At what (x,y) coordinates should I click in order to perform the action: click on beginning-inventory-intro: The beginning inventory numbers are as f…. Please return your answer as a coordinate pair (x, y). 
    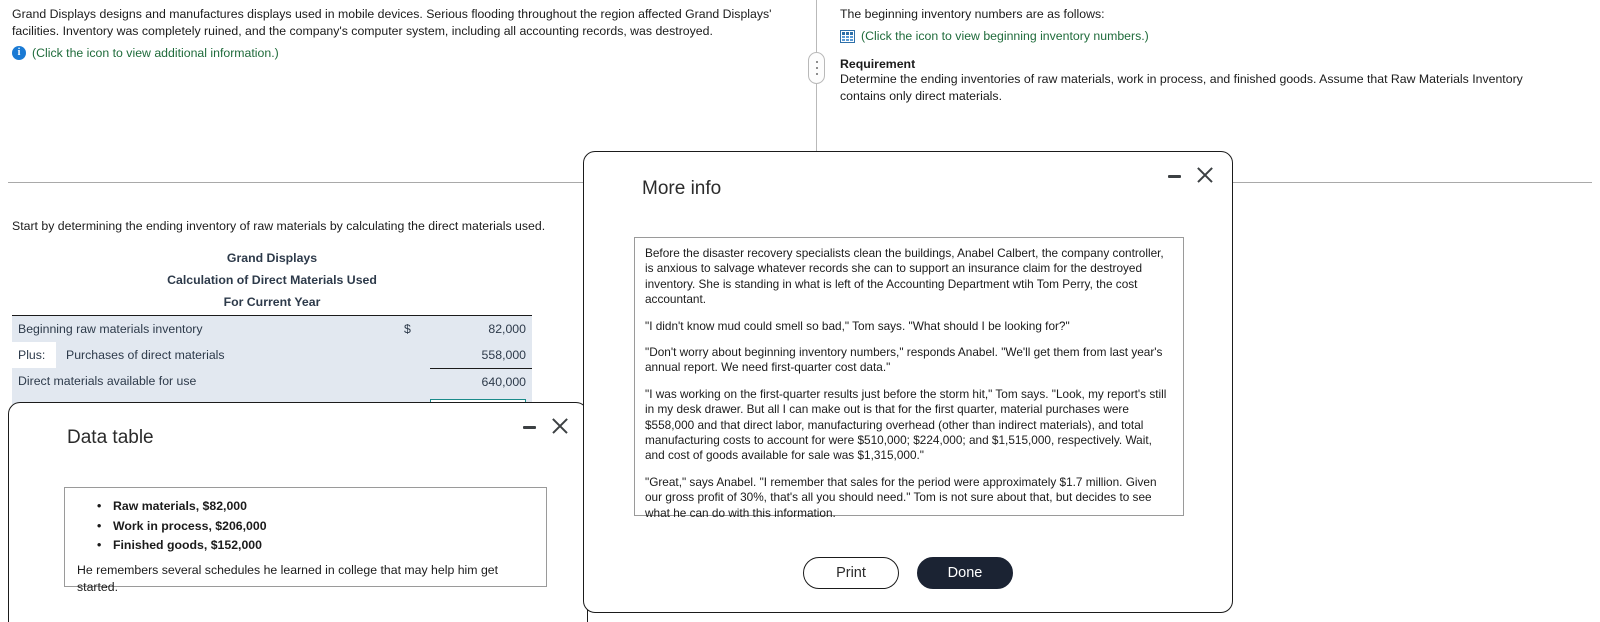
    Looking at the image, I should click on (972, 14).